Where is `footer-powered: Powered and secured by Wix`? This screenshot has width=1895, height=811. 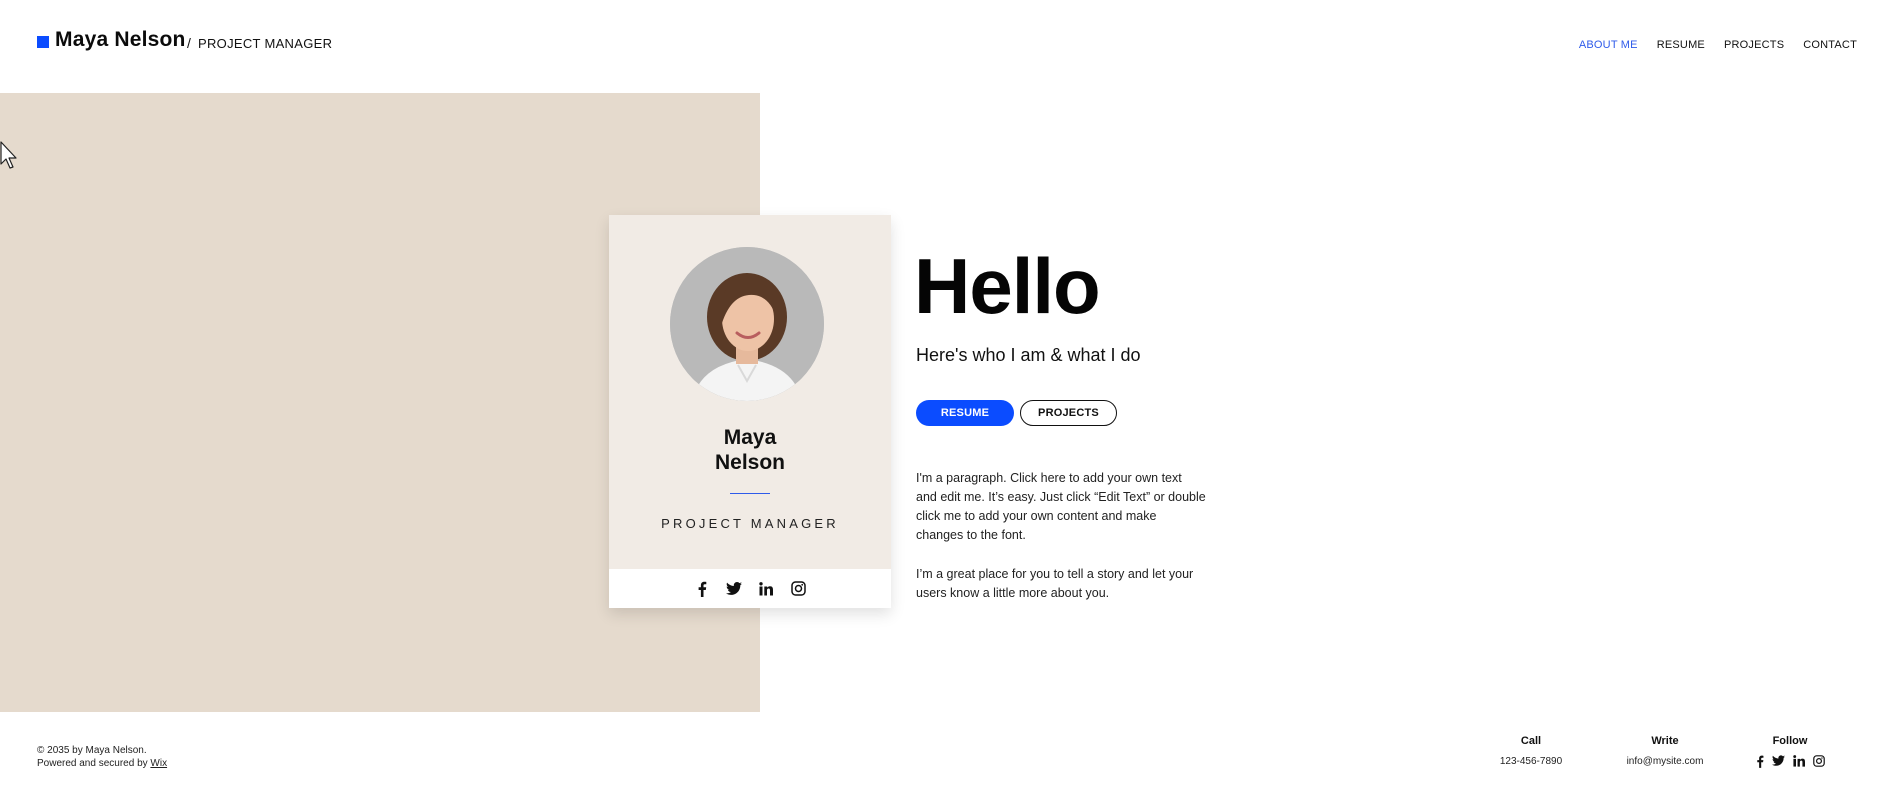
footer-powered: Powered and secured by Wix is located at coordinates (102, 763).